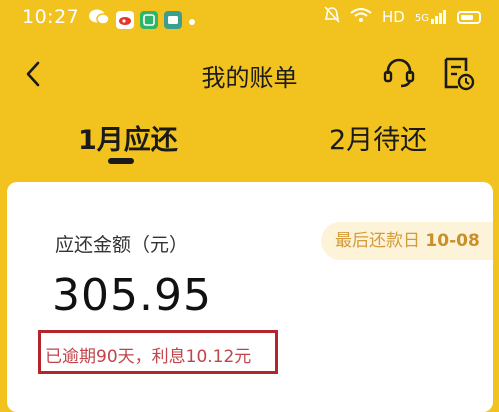 The width and height of the screenshot is (499, 412). Describe the element at coordinates (99, 19) in the screenshot. I see `chat-app-icon` at that location.